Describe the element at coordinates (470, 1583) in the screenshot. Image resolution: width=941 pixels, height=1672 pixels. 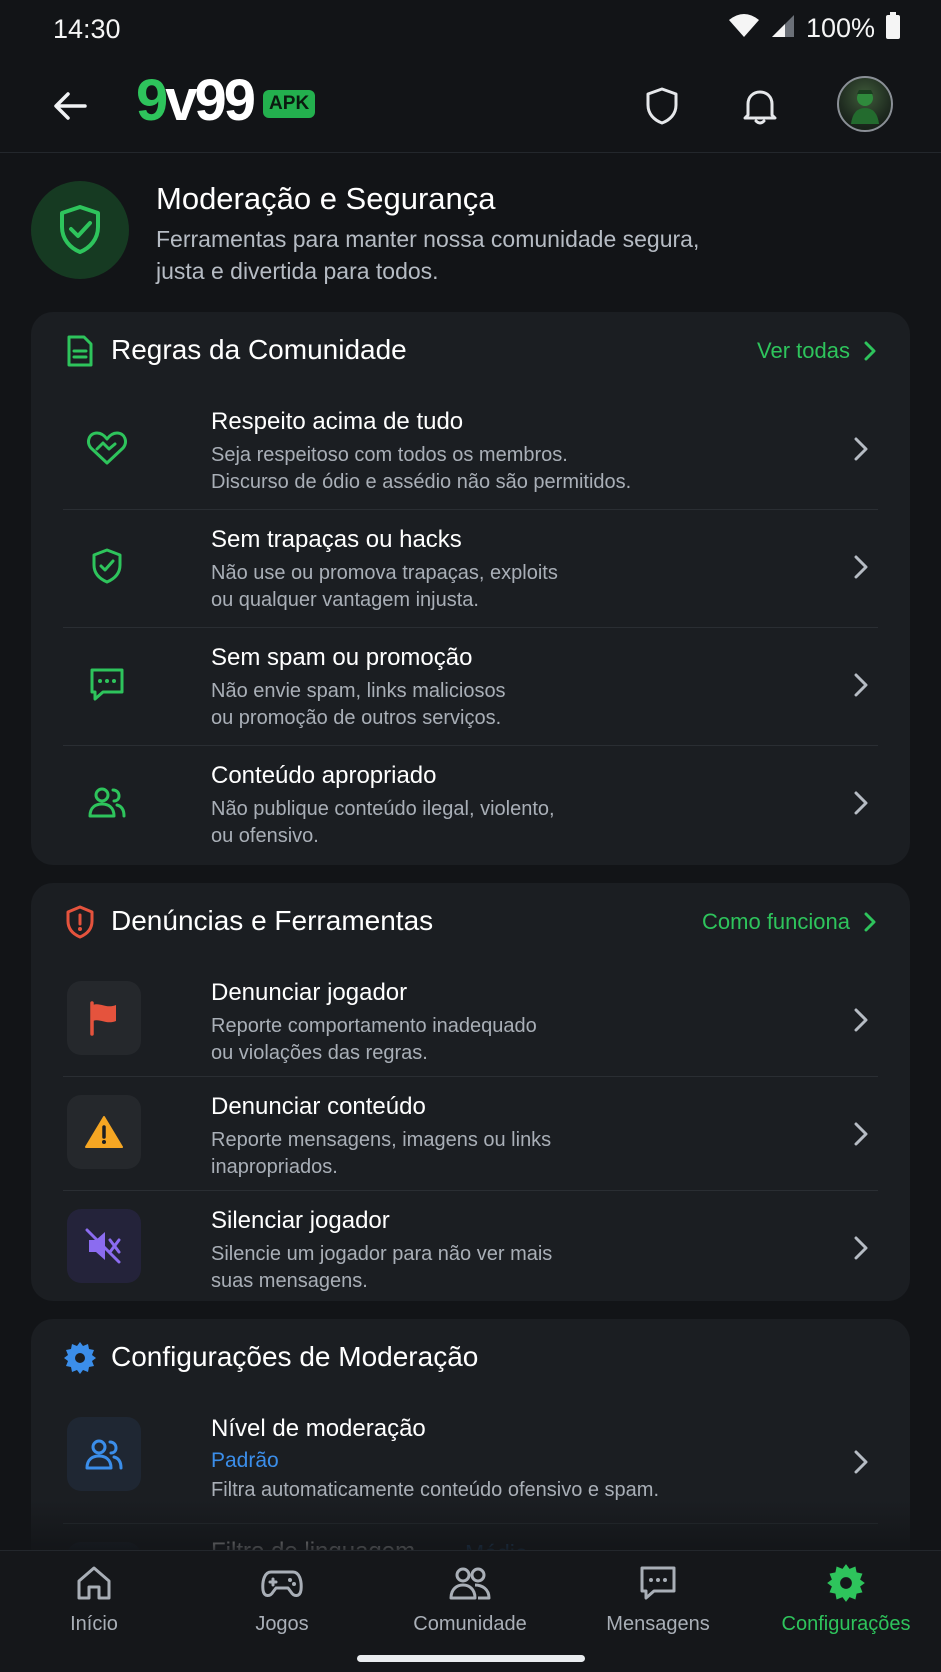
I see `community-icon` at that location.